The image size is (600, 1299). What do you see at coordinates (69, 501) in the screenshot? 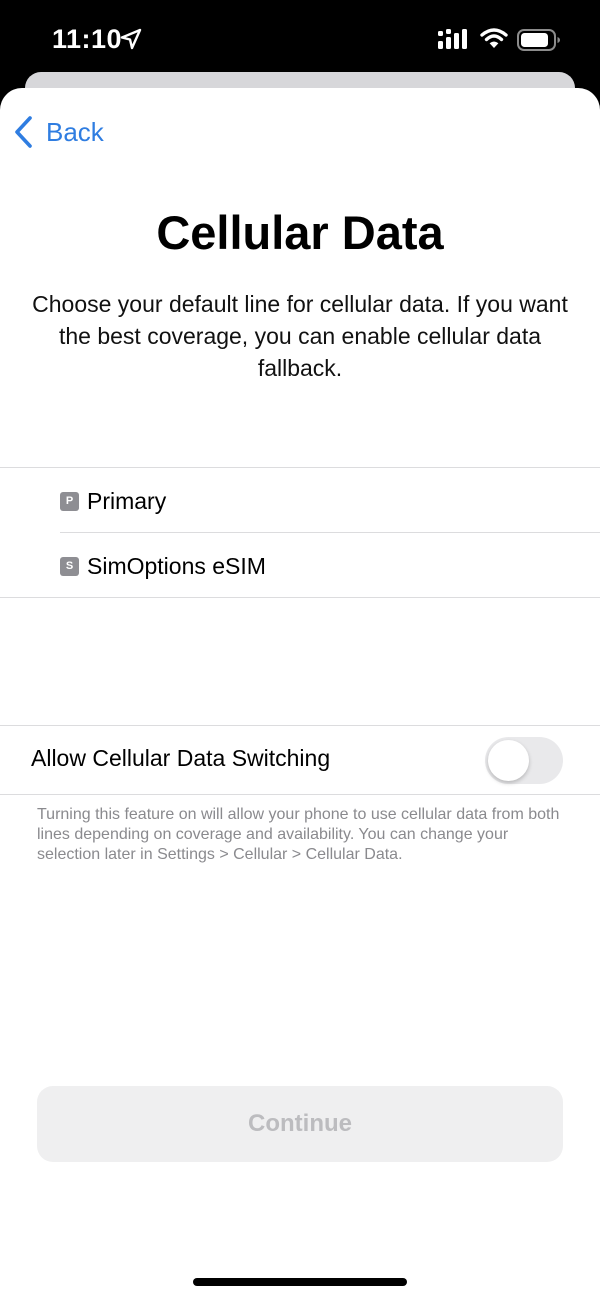
I see `line-badge-icon: P` at bounding box center [69, 501].